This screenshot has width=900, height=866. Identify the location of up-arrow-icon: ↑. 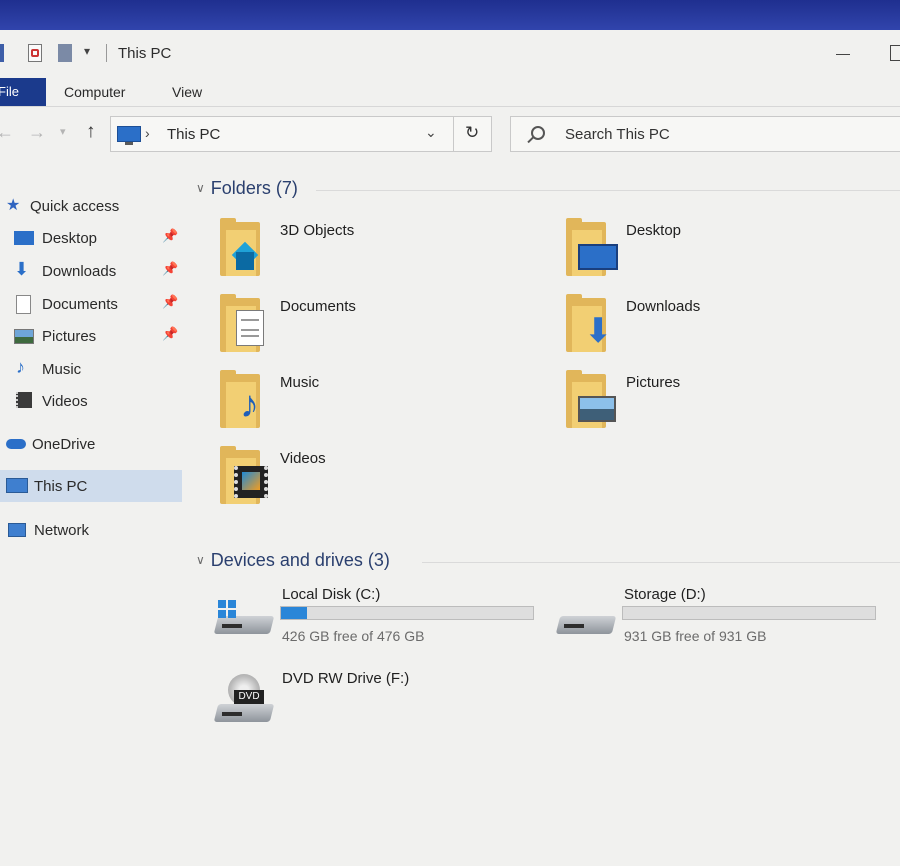
(91, 132).